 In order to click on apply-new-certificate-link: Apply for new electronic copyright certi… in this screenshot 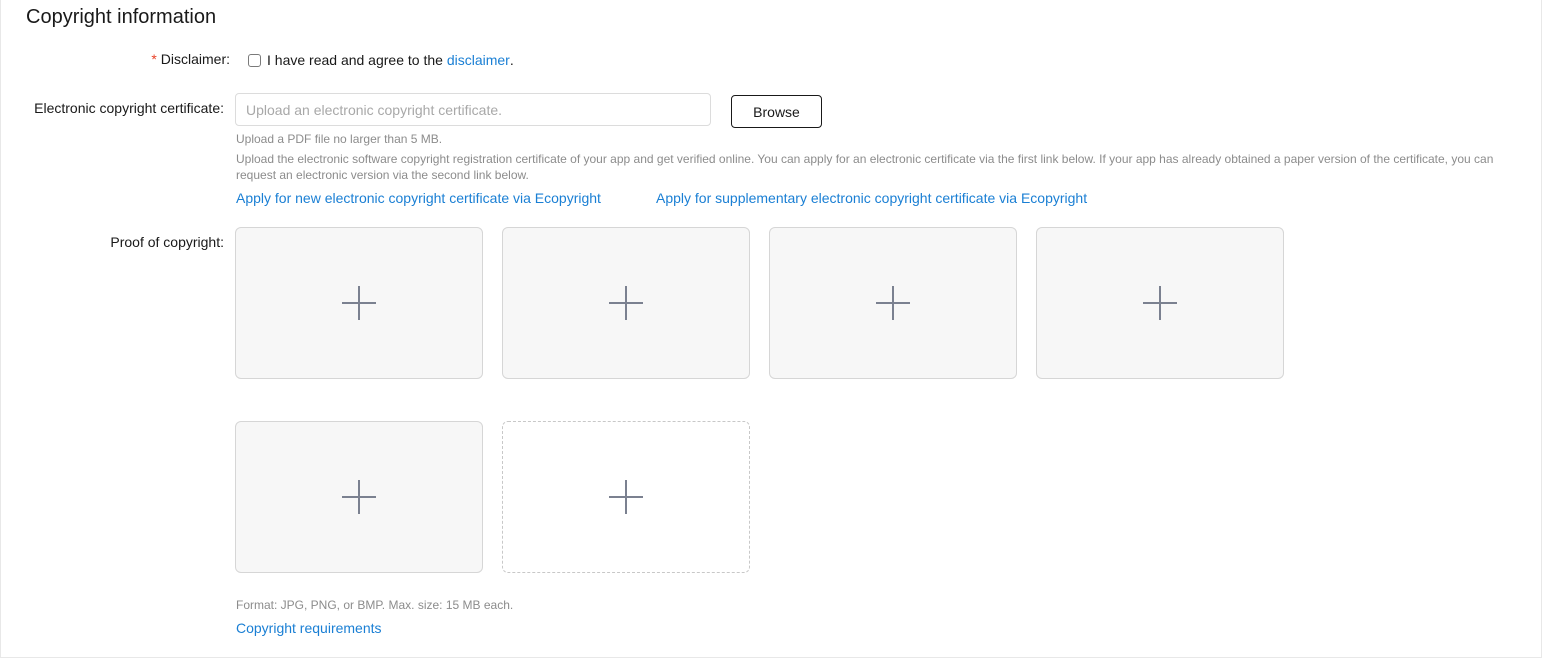, I will do `click(418, 198)`.